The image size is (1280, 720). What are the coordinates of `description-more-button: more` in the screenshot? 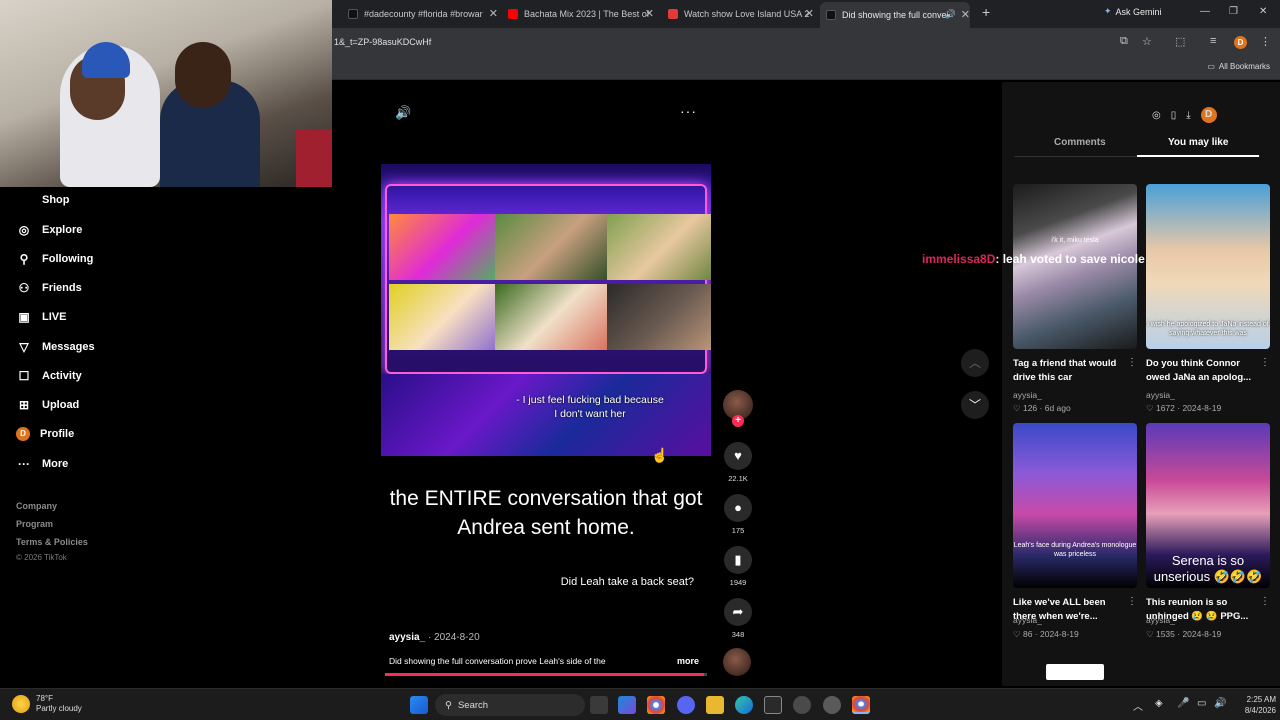 It's located at (688, 661).